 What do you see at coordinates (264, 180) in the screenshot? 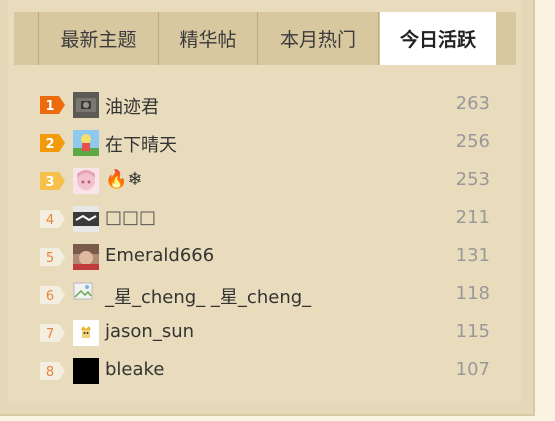
I see `list-item: 3 🔥❄ 253` at bounding box center [264, 180].